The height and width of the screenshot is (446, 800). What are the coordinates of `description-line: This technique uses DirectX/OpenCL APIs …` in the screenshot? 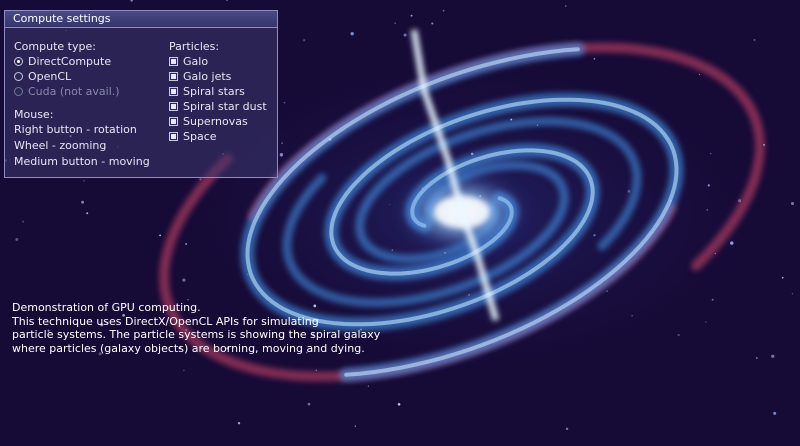 It's located at (165, 321).